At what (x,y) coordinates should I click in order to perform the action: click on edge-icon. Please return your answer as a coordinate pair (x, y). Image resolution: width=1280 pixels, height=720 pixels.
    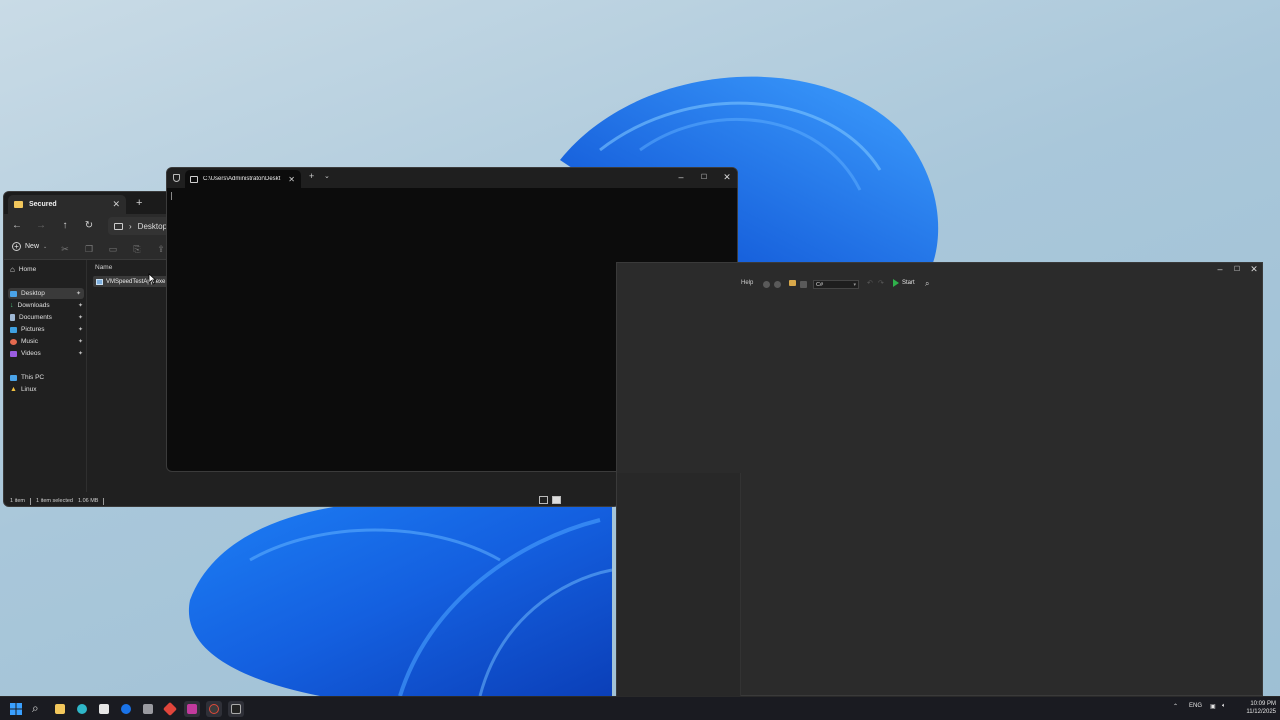
    Looking at the image, I should click on (82, 709).